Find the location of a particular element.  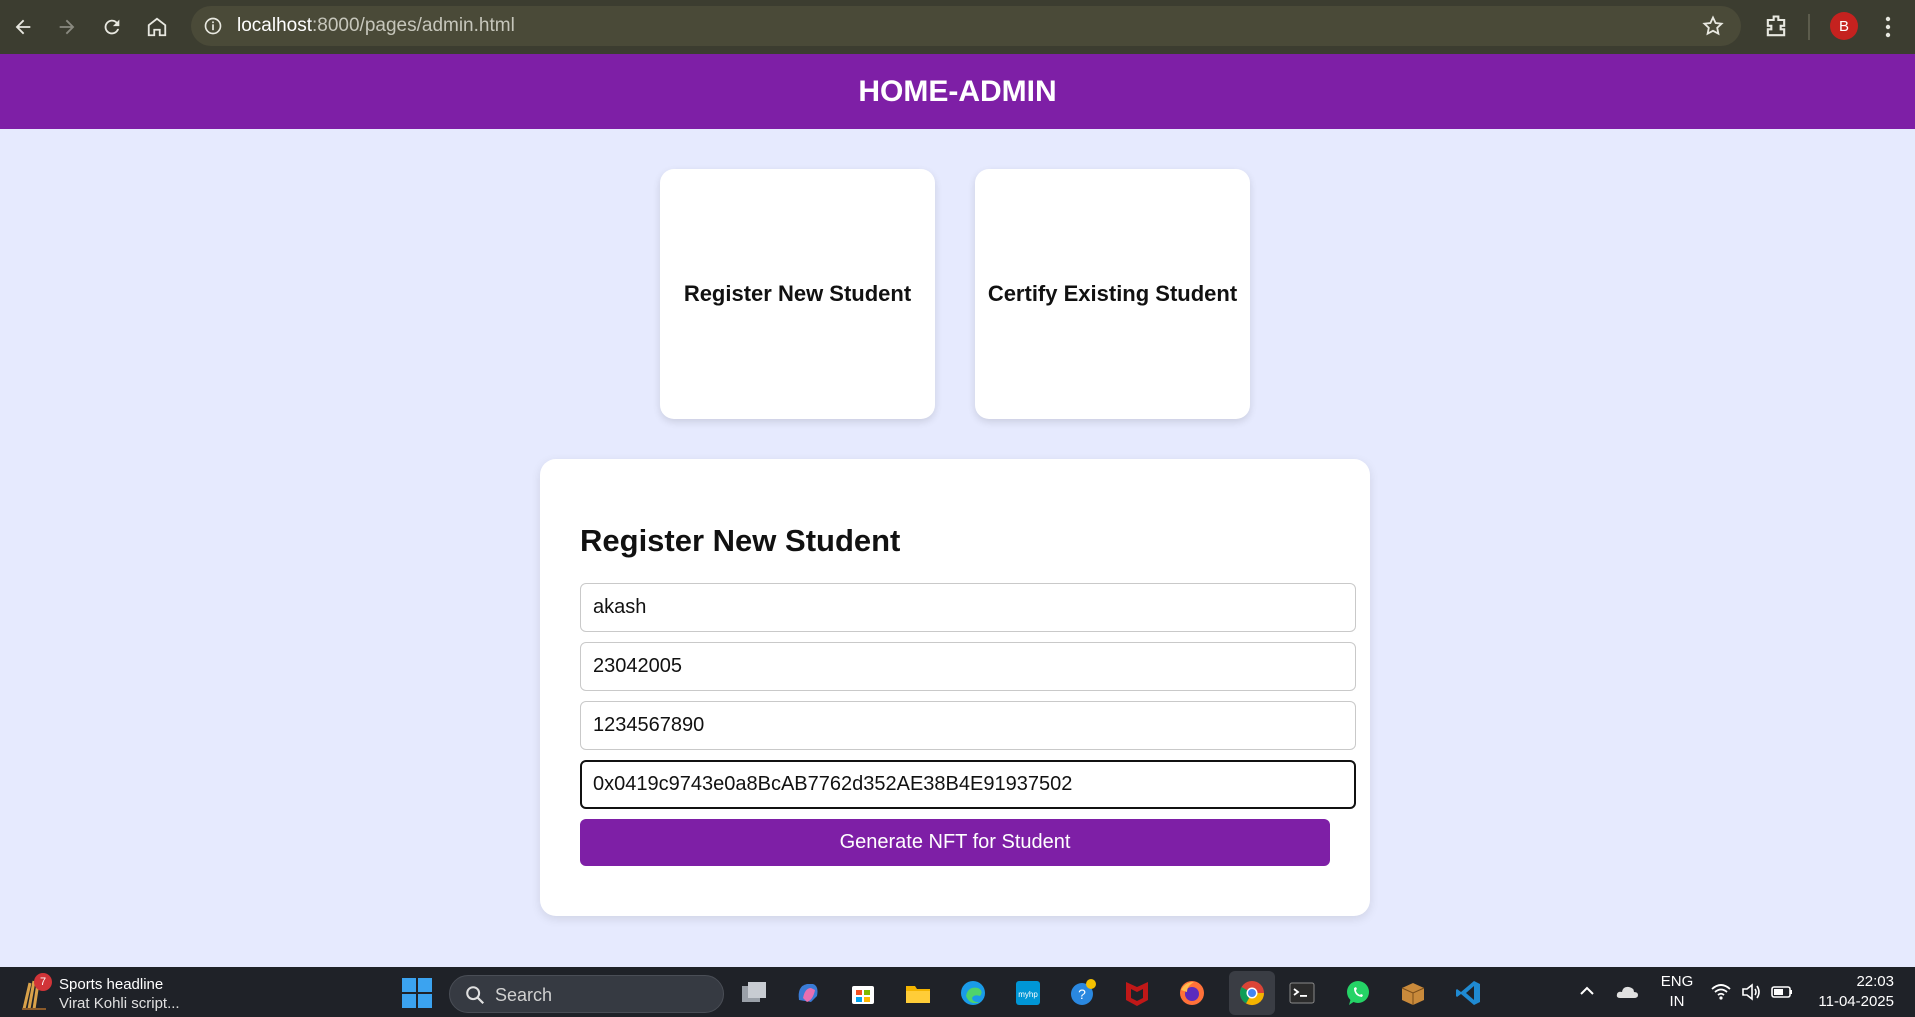

myhp-icon: myhp is located at coordinates (1028, 993).